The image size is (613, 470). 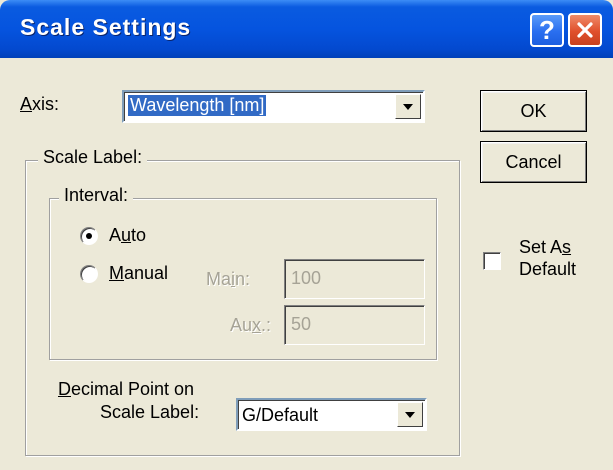 I want to click on decimal-point-label-line2: Scale Label:, so click(x=150, y=412).